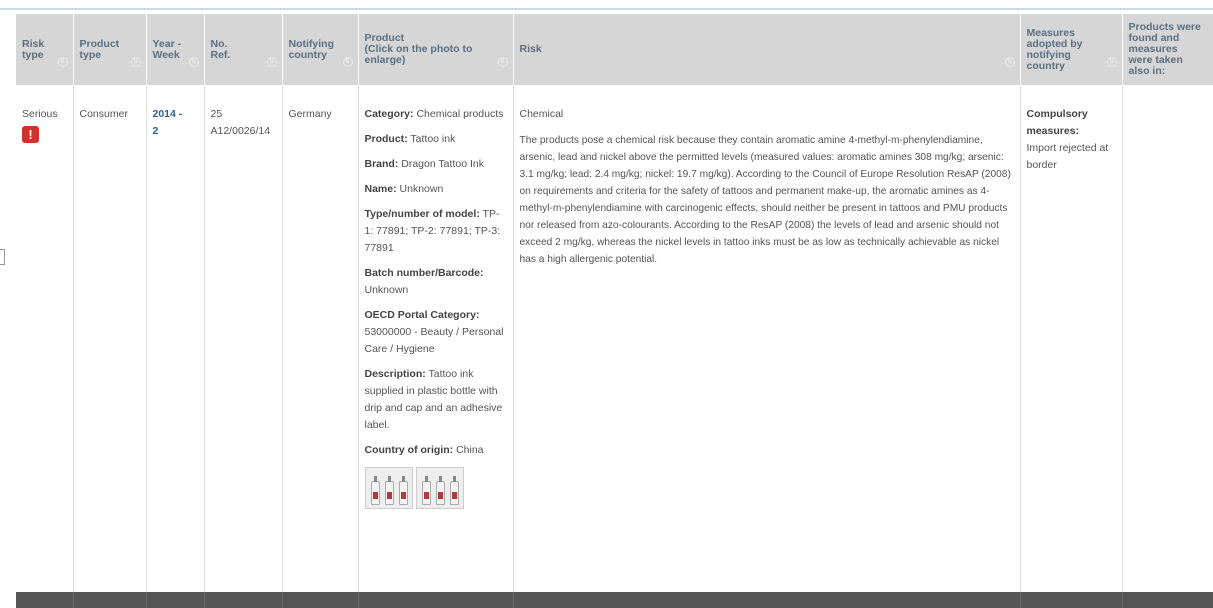 The image size is (1213, 608). I want to click on product-name: Name: Unknown, so click(404, 189).